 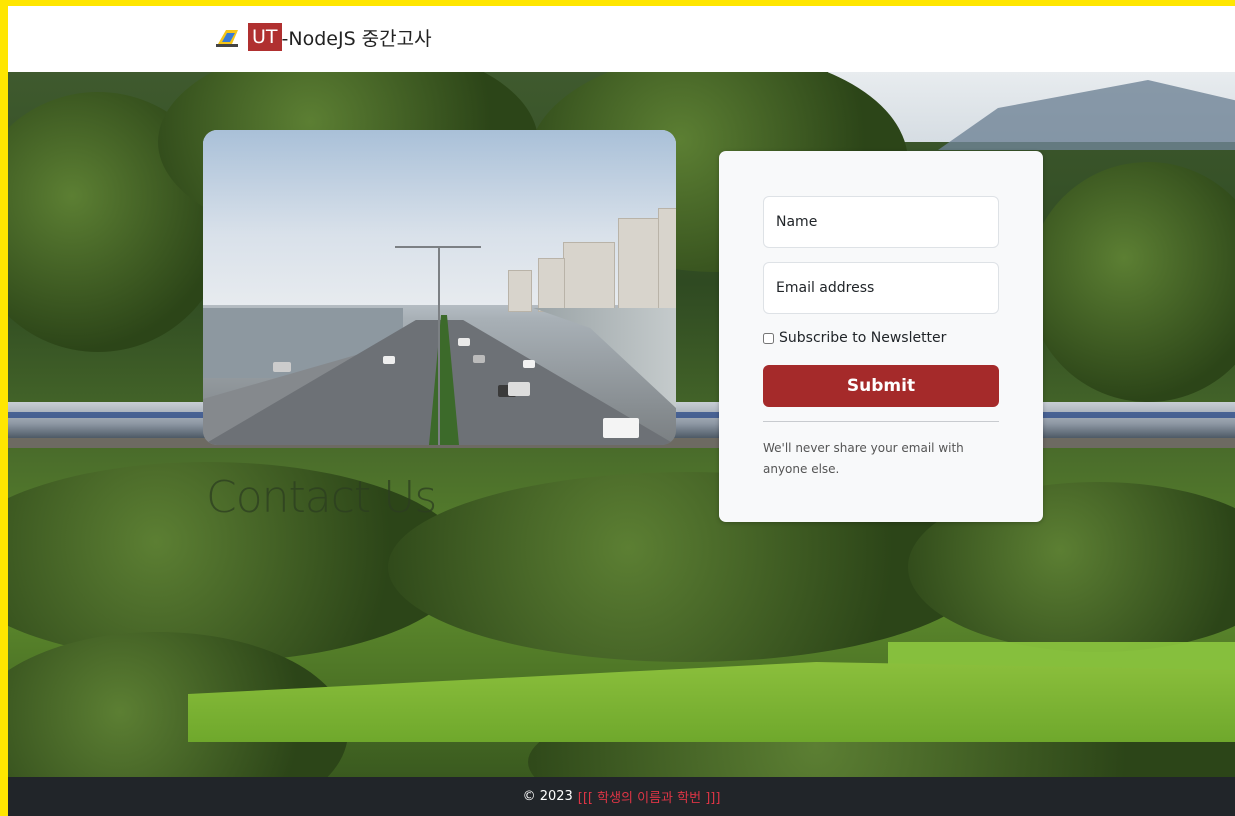 I want to click on brand-badge: UT, so click(x=265, y=37).